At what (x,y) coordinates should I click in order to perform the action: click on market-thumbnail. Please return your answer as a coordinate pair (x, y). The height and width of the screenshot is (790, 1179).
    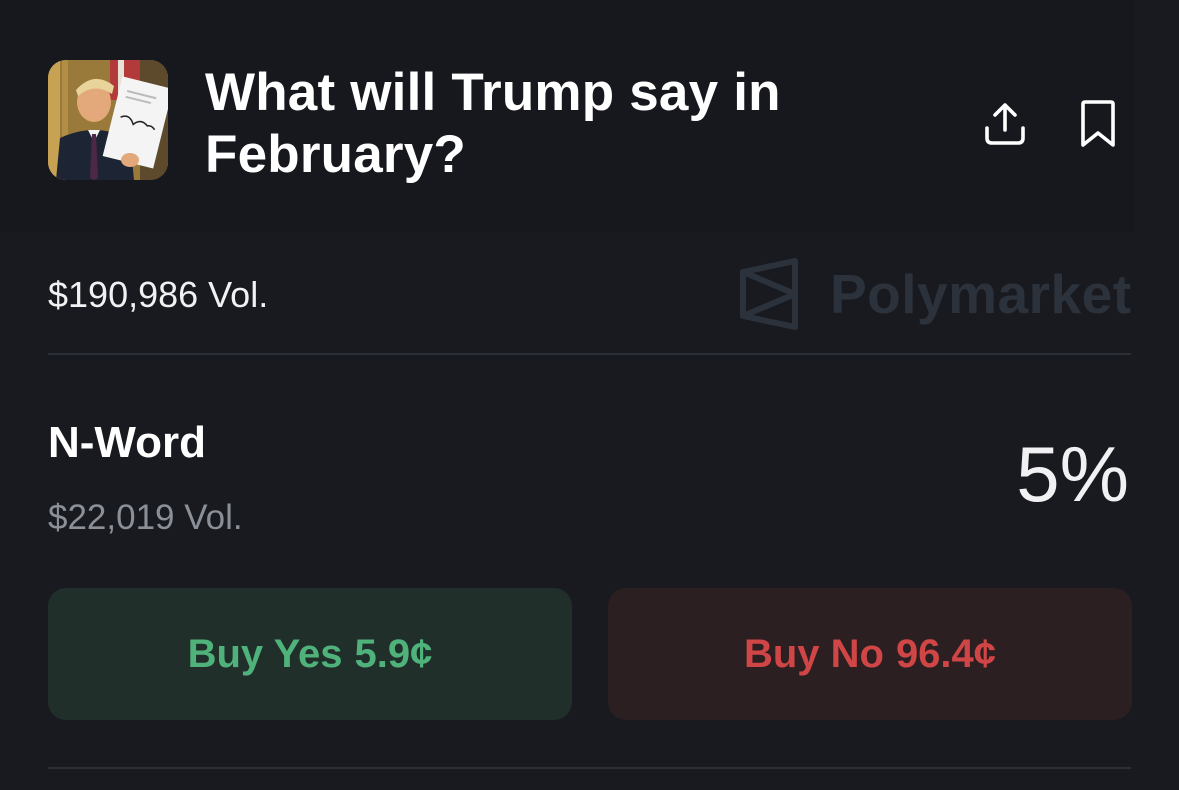
    Looking at the image, I should click on (108, 120).